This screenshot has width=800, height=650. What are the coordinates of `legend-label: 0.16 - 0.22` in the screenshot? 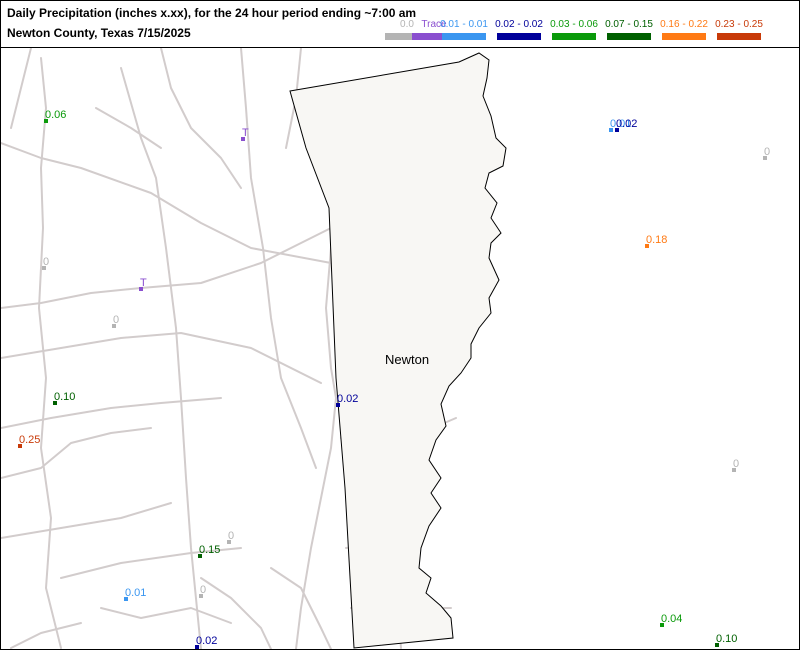 It's located at (684, 24).